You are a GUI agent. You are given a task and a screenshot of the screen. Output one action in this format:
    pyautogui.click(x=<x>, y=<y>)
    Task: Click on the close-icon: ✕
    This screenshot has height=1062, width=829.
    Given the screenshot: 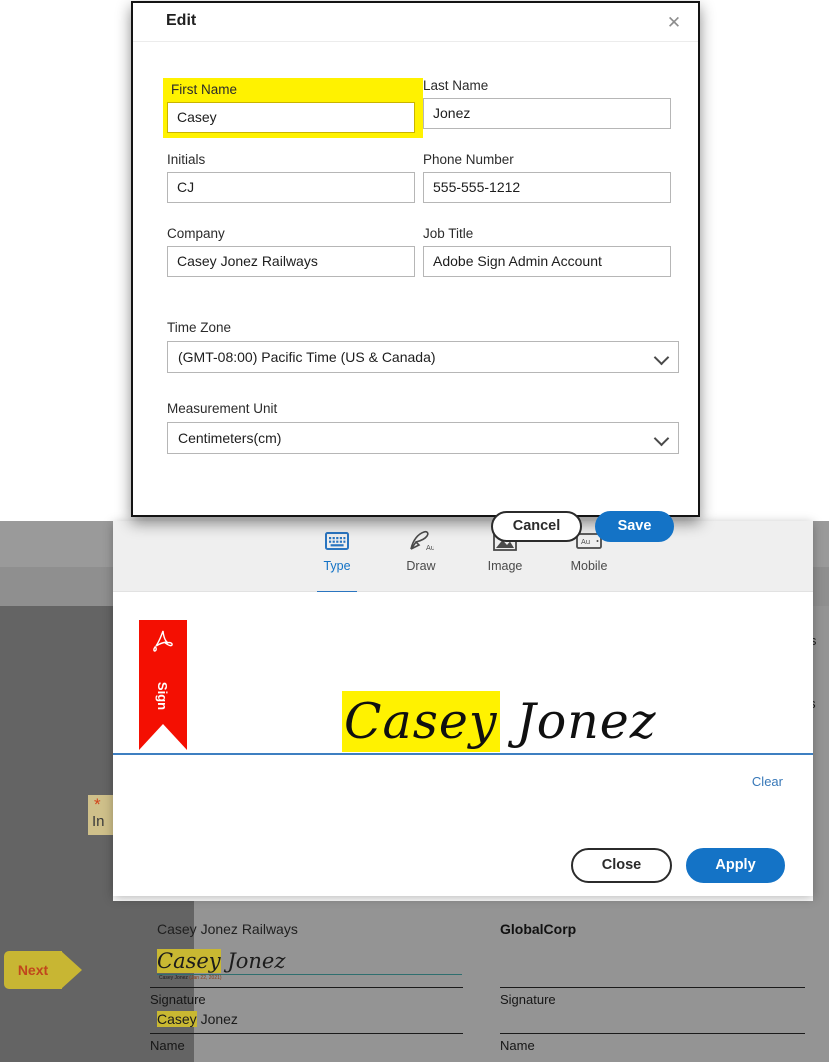 What is the action you would take?
    pyautogui.click(x=674, y=23)
    